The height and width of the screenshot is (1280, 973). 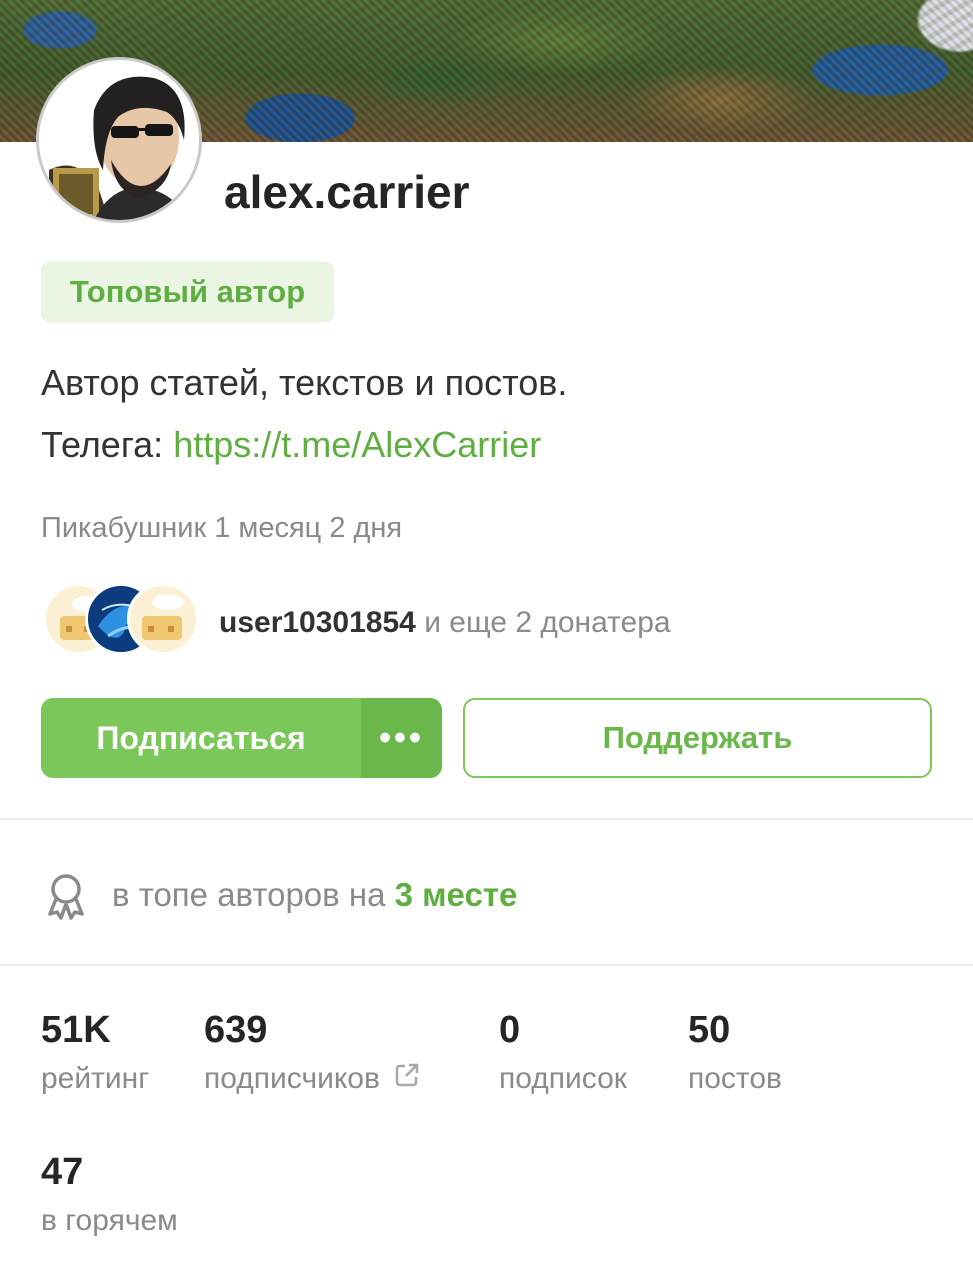 I want to click on bio-telegram-prefix: Телега:, so click(x=107, y=444).